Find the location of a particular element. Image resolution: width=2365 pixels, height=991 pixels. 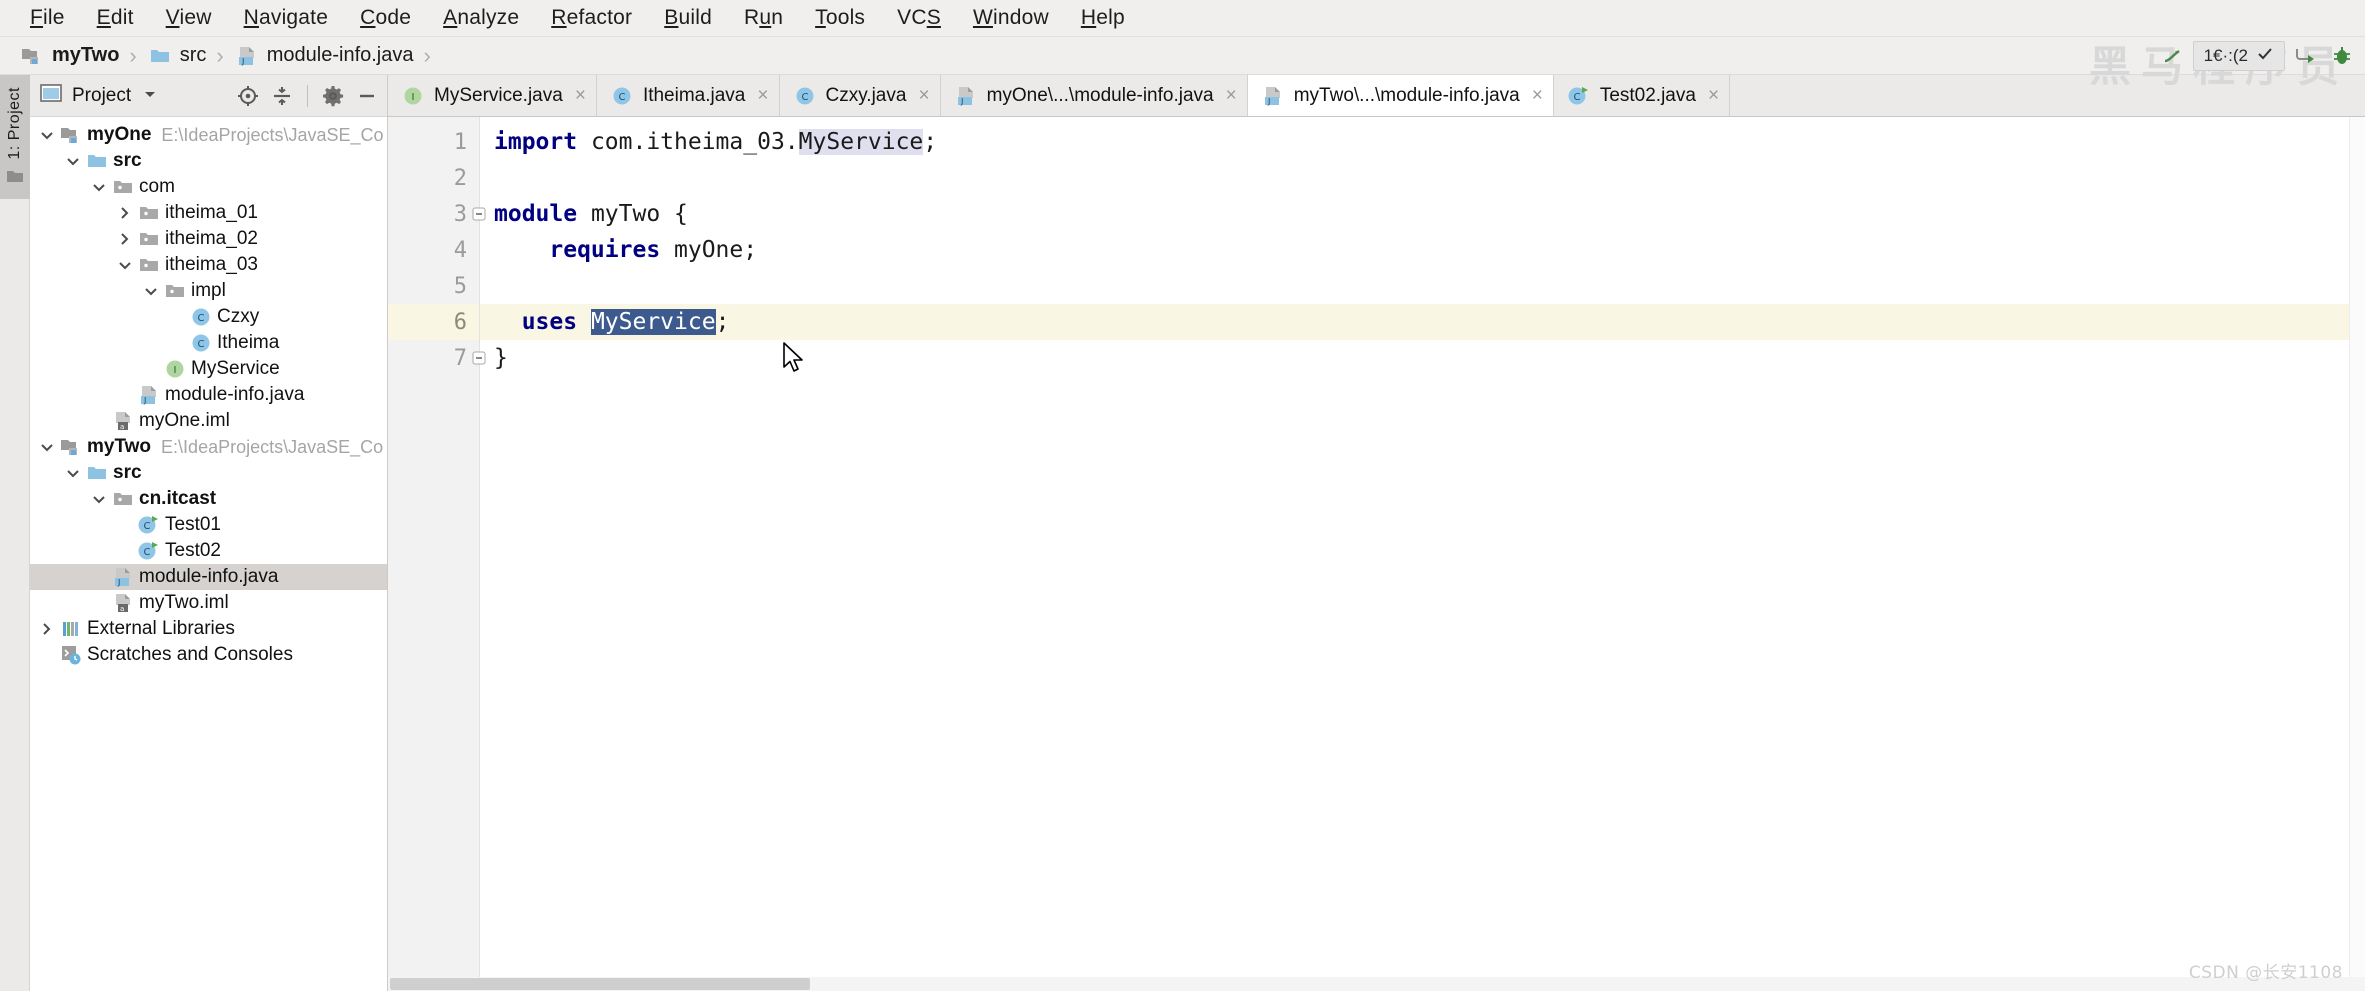

editor-tab-mytwo-----module-info-java: JmyTwo\...\module-info.java × is located at coordinates (1400, 95).